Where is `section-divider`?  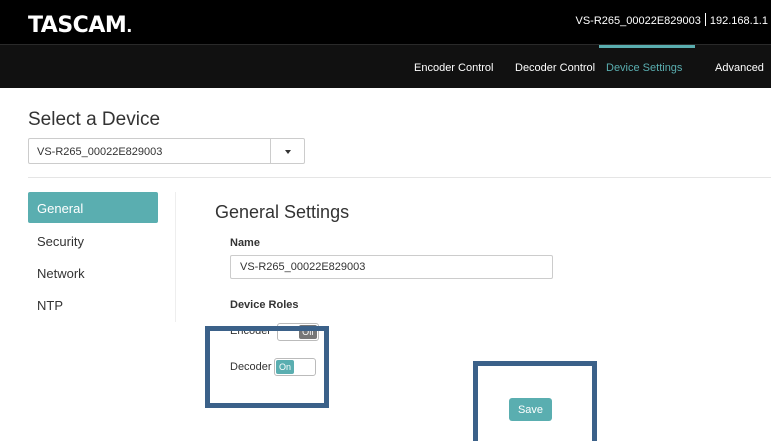
section-divider is located at coordinates (399, 177).